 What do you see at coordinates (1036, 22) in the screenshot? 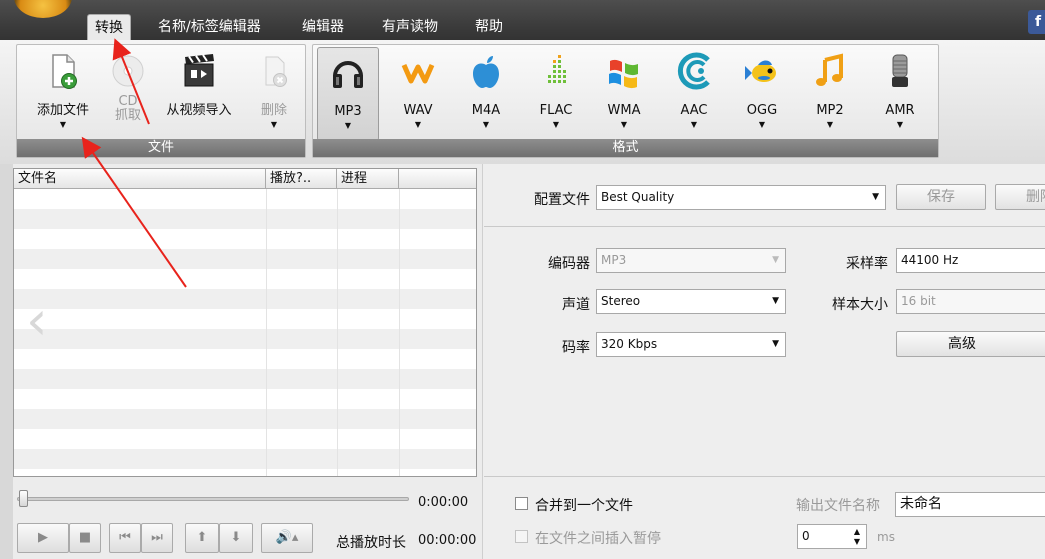
I see `facebook-icon: f` at bounding box center [1036, 22].